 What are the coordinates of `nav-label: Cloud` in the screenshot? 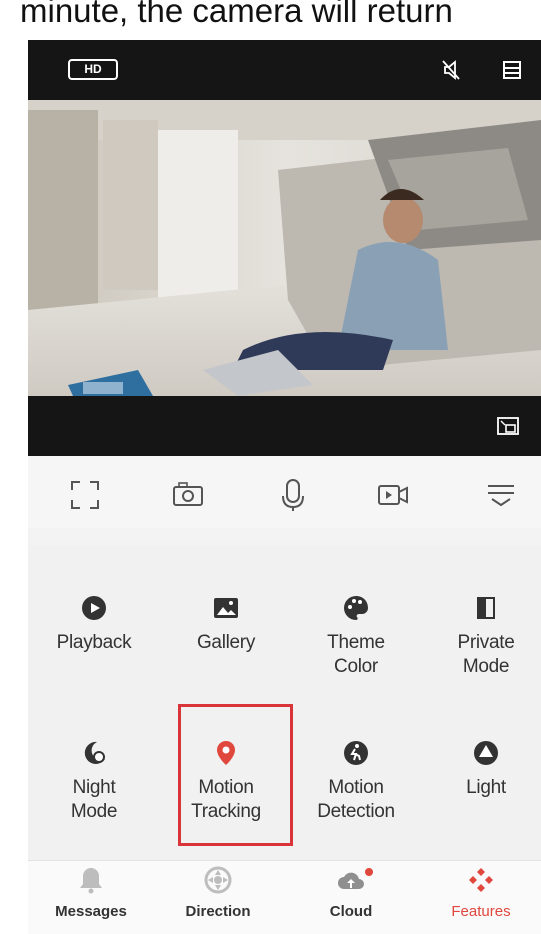 It's located at (351, 911).